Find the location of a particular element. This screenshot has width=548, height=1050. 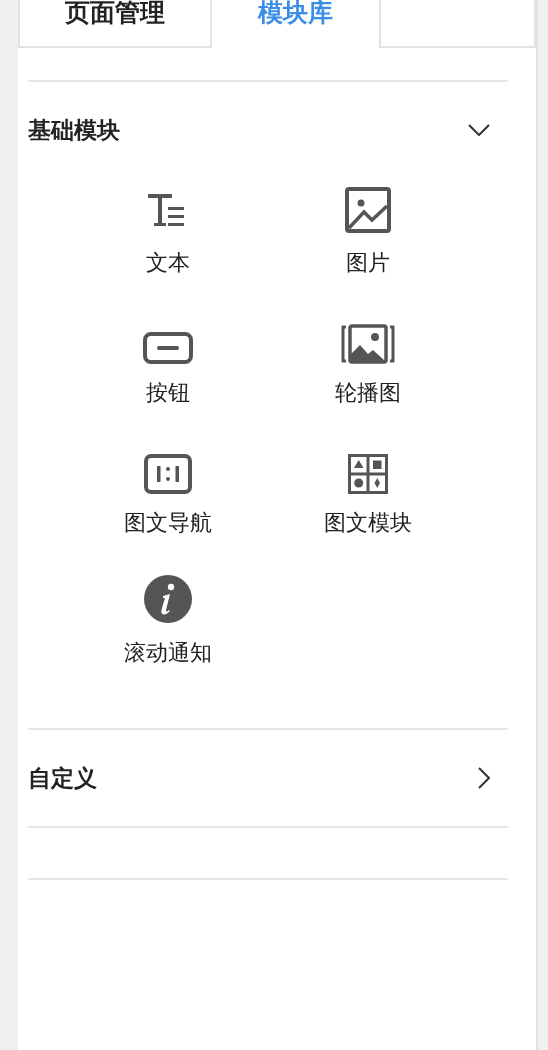

image-icon is located at coordinates (368, 210).